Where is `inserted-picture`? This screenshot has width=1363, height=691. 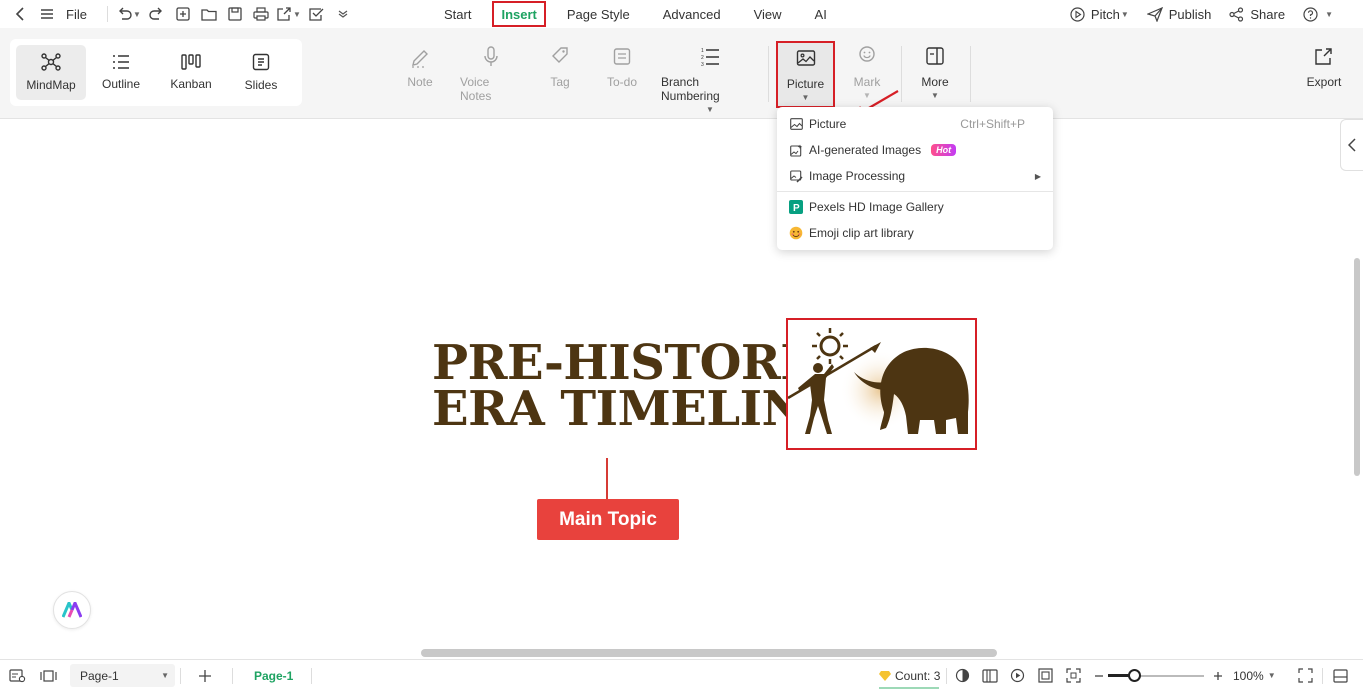
inserted-picture is located at coordinates (881, 384).